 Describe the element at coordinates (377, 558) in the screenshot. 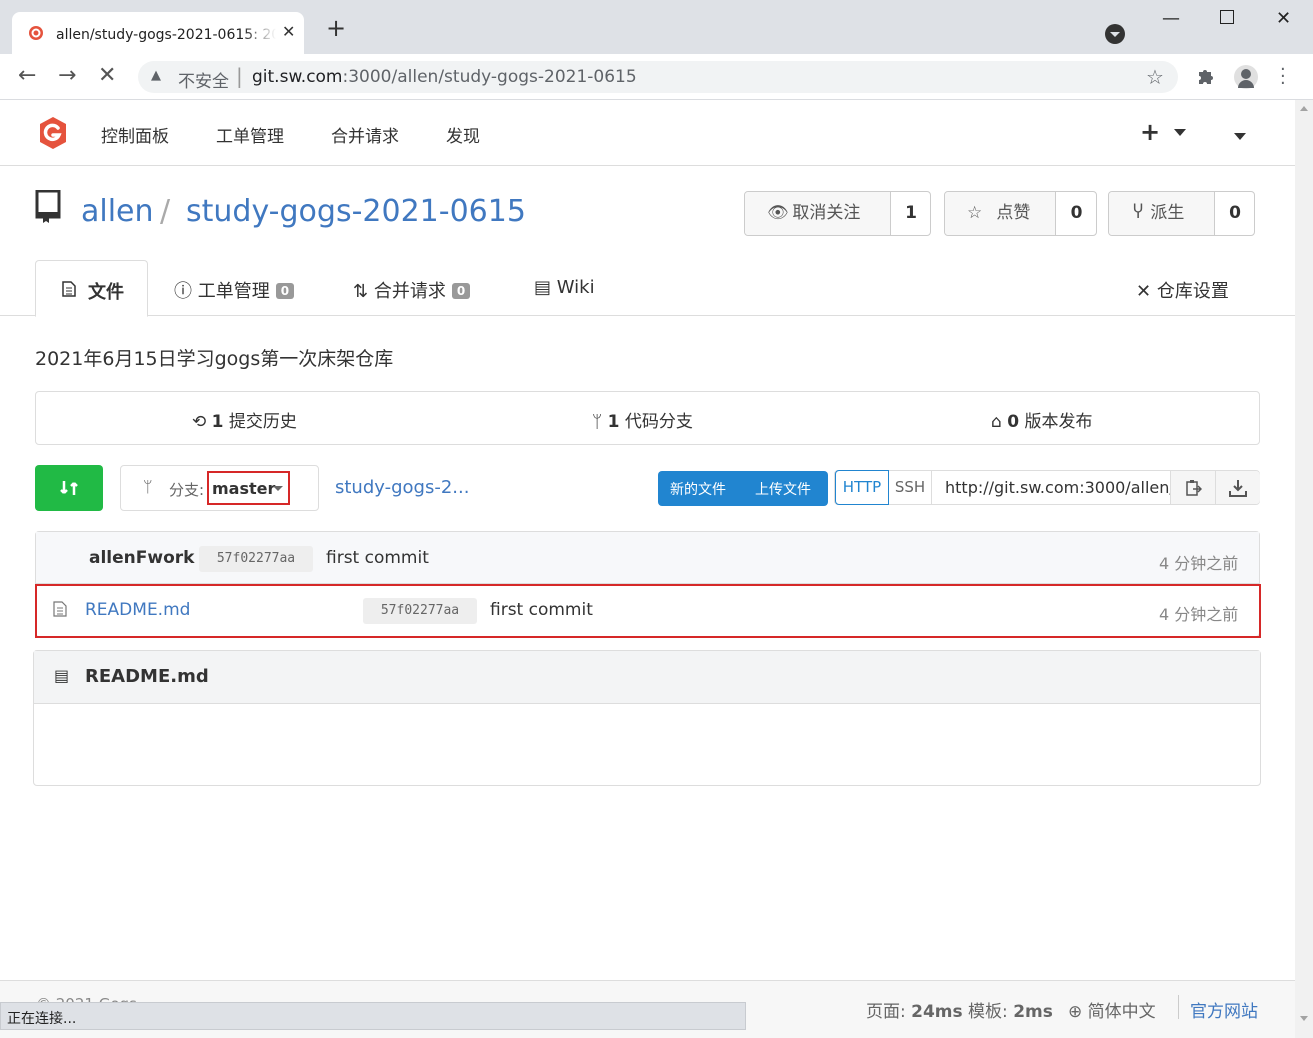

I see `commit-message: first commit` at that location.